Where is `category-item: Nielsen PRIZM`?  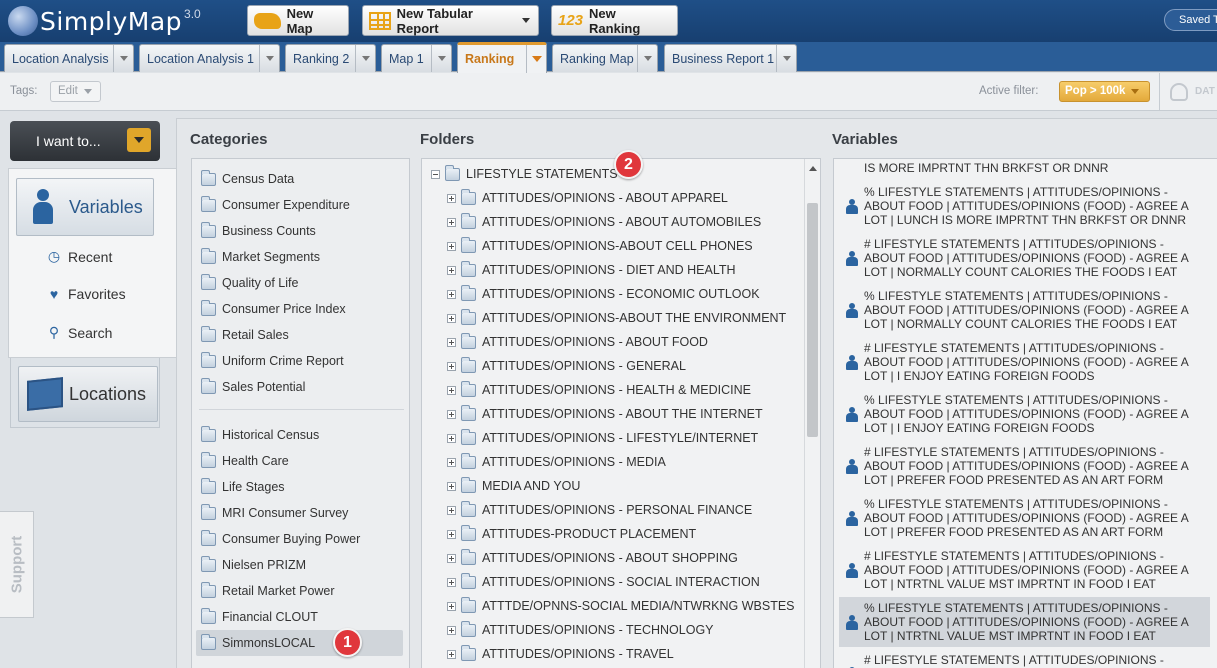 category-item: Nielsen PRIZM is located at coordinates (253, 565).